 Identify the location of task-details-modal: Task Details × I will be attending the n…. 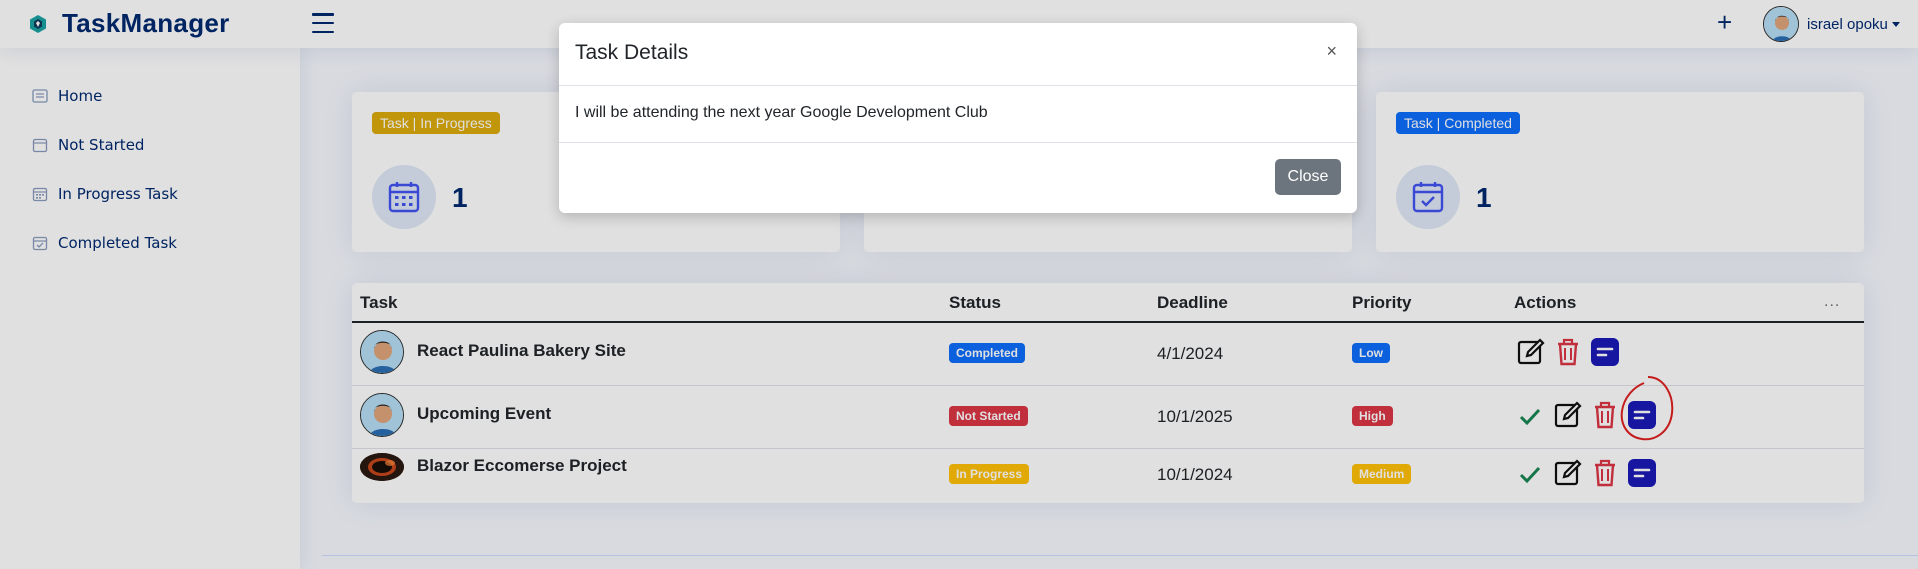
(958, 118).